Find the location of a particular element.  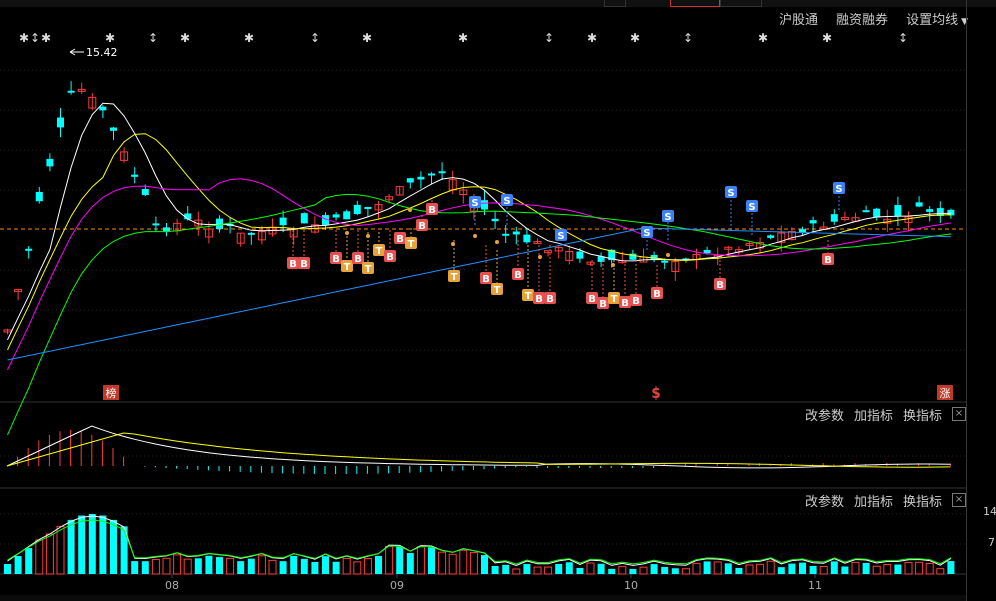

peak-annotation: 15.42 is located at coordinates (93, 52).